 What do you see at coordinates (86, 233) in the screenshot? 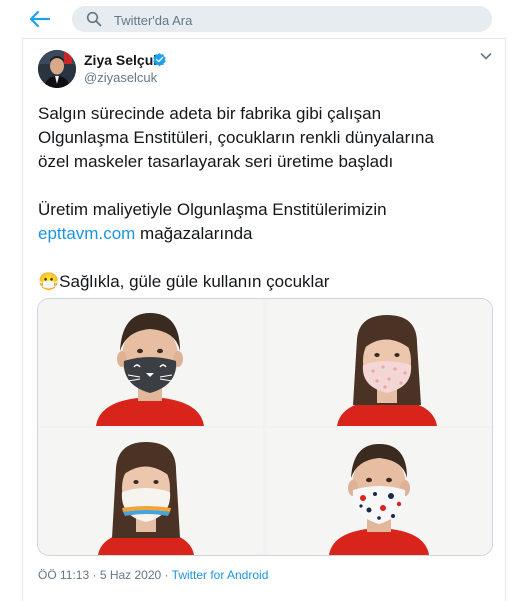
I see `tweet-link: epttavm.com` at bounding box center [86, 233].